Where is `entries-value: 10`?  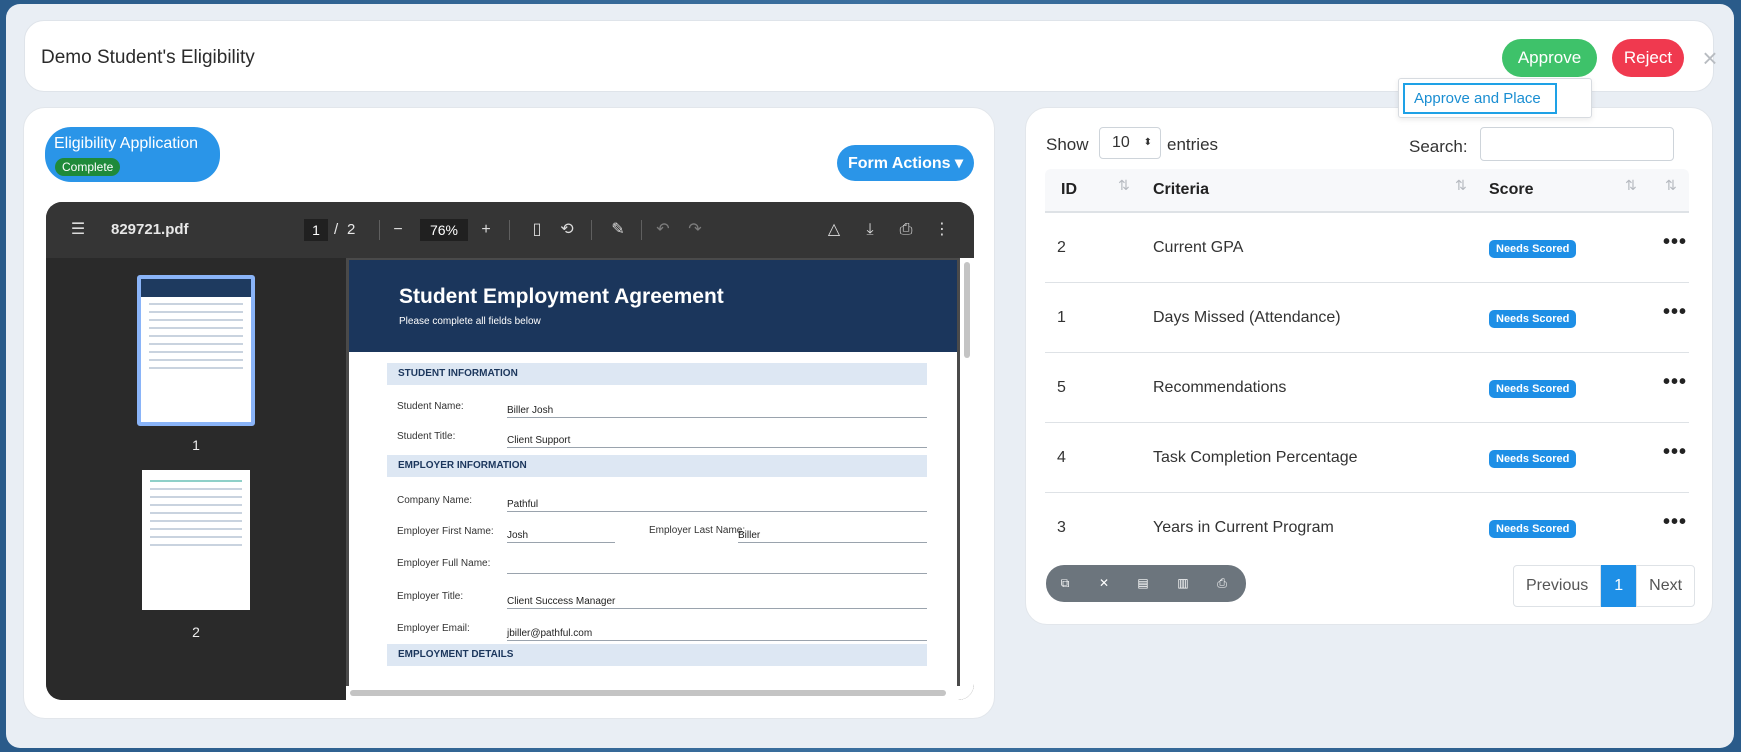
entries-value: 10 is located at coordinates (1121, 142).